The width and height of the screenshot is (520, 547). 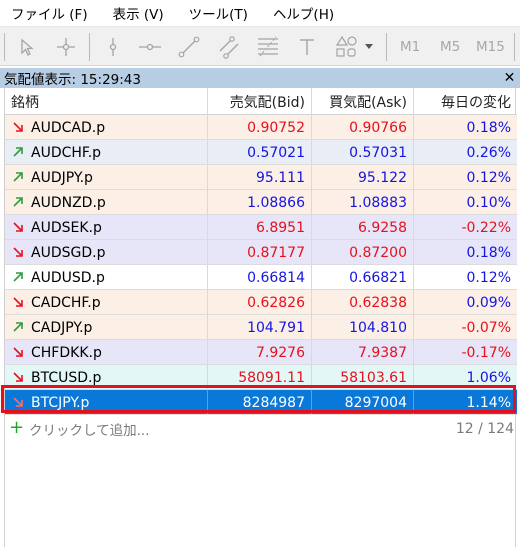 I want to click on panel-title: 気配値表示: 15:29:43, so click(x=72, y=80).